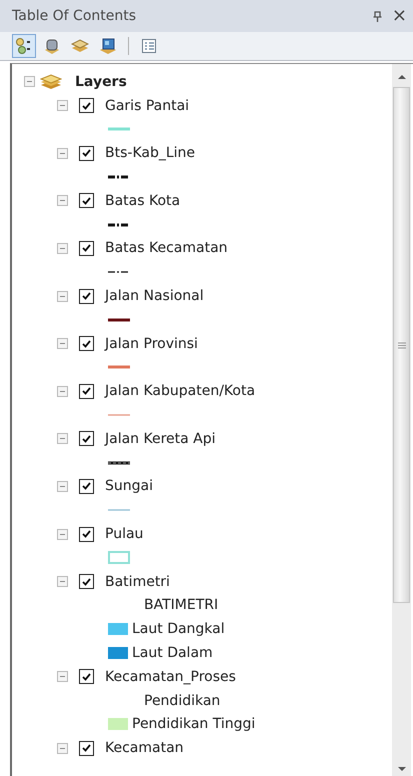 The height and width of the screenshot is (776, 413). Describe the element at coordinates (402, 76) in the screenshot. I see `scroll-up-icon` at that location.